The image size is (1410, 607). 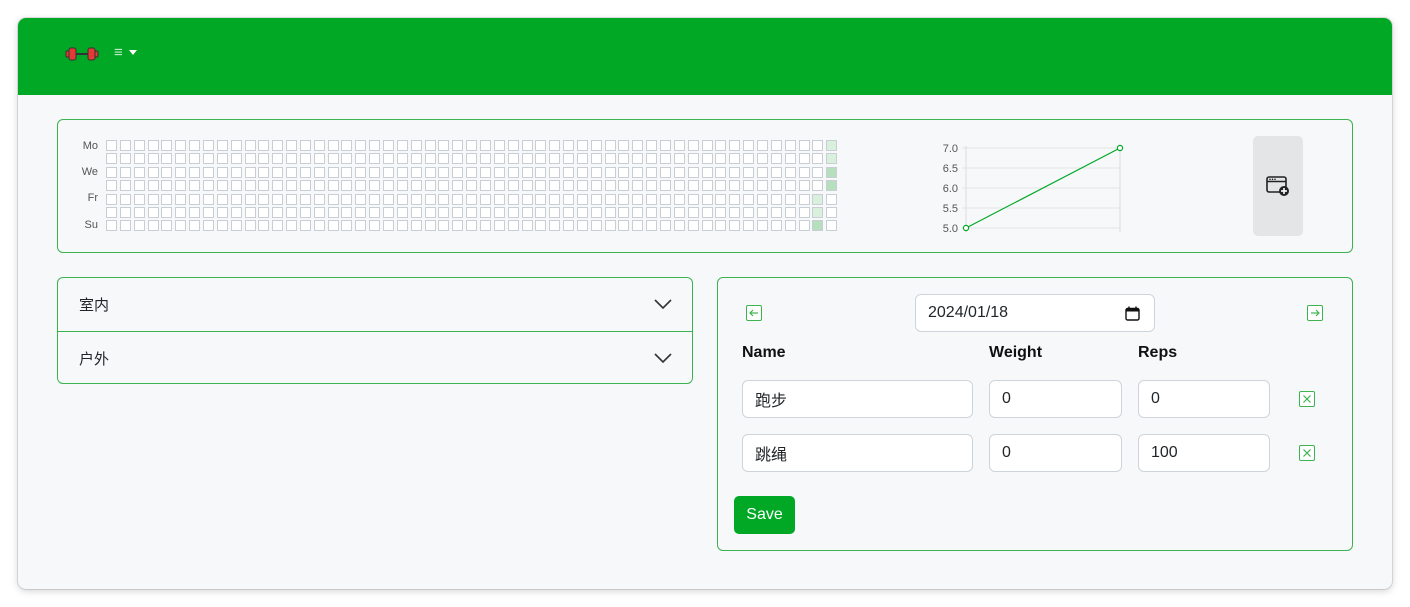 What do you see at coordinates (1035, 313) in the screenshot?
I see `date-input: 2024/01/18` at bounding box center [1035, 313].